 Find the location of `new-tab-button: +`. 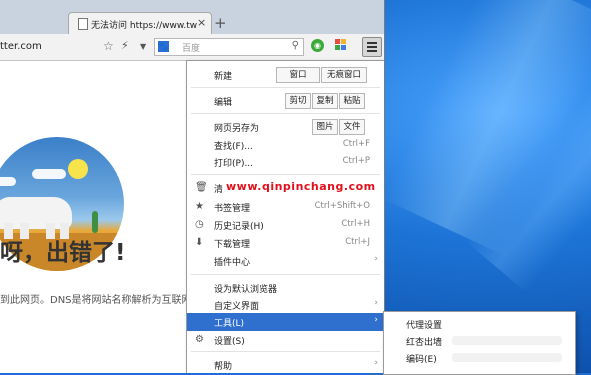

new-tab-button: + is located at coordinates (220, 23).